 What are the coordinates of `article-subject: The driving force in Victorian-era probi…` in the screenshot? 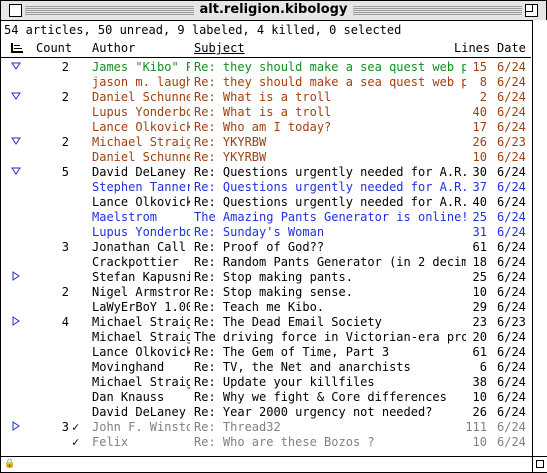 It's located at (330, 337).